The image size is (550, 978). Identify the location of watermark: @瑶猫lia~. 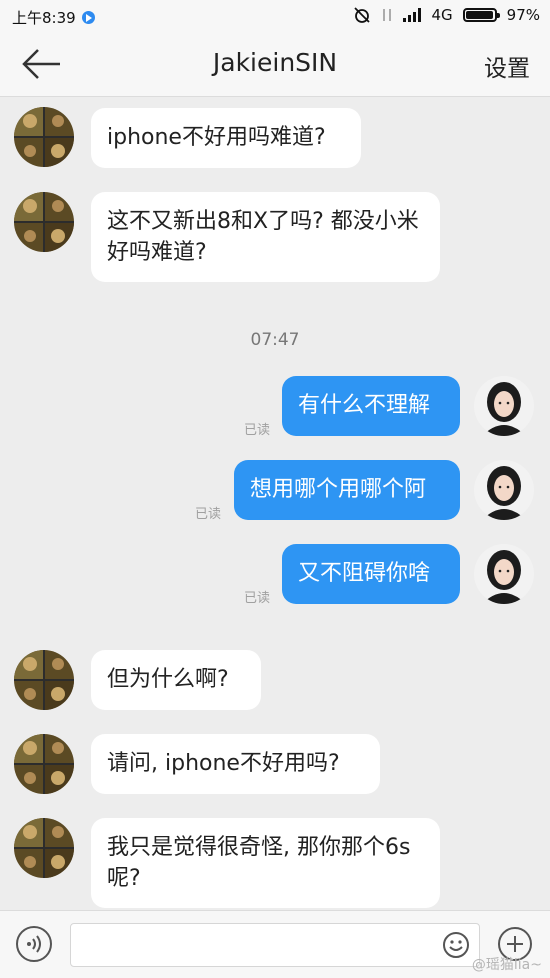
(506, 965).